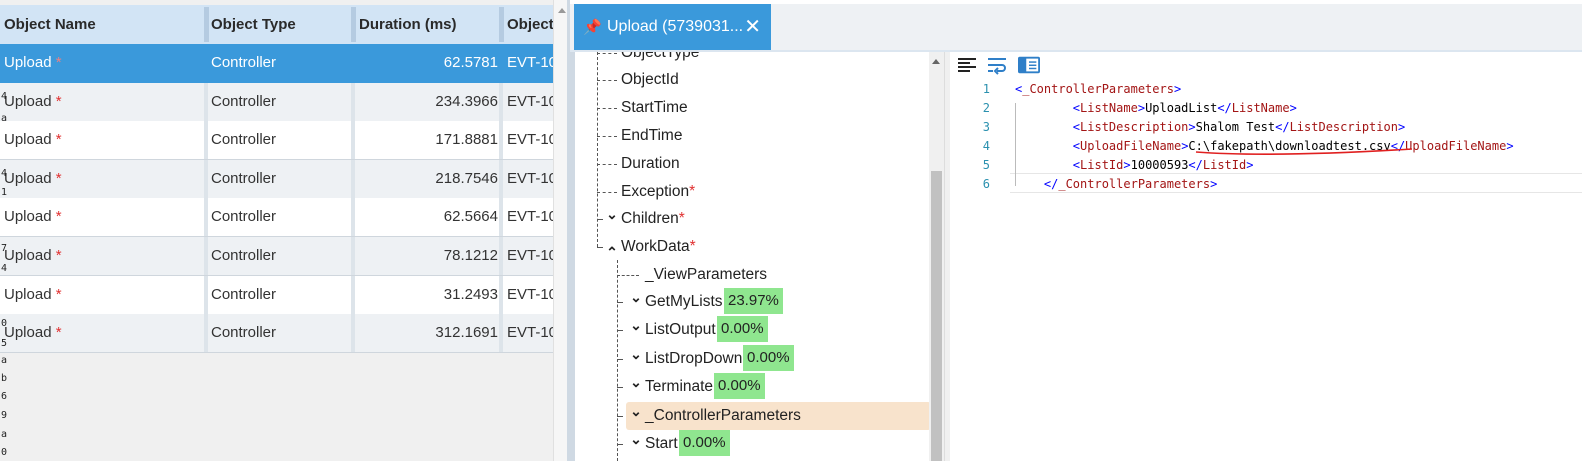  I want to click on column-header-object-name: Object Name, so click(102, 24).